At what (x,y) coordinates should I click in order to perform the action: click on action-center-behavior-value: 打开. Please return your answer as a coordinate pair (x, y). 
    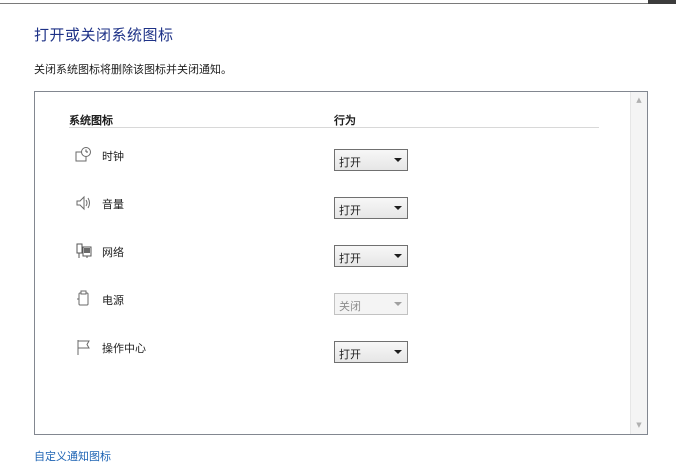
    Looking at the image, I should click on (350, 354).